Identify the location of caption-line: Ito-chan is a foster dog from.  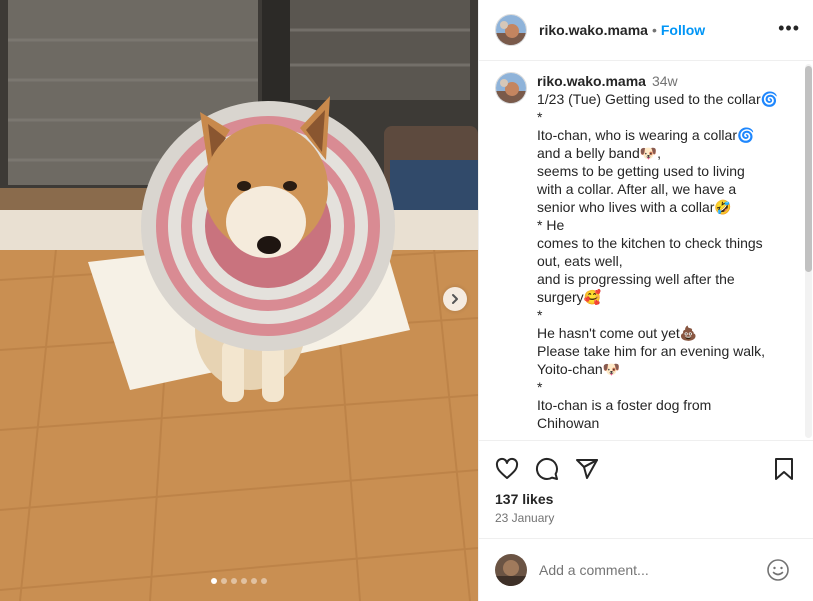
(624, 405).